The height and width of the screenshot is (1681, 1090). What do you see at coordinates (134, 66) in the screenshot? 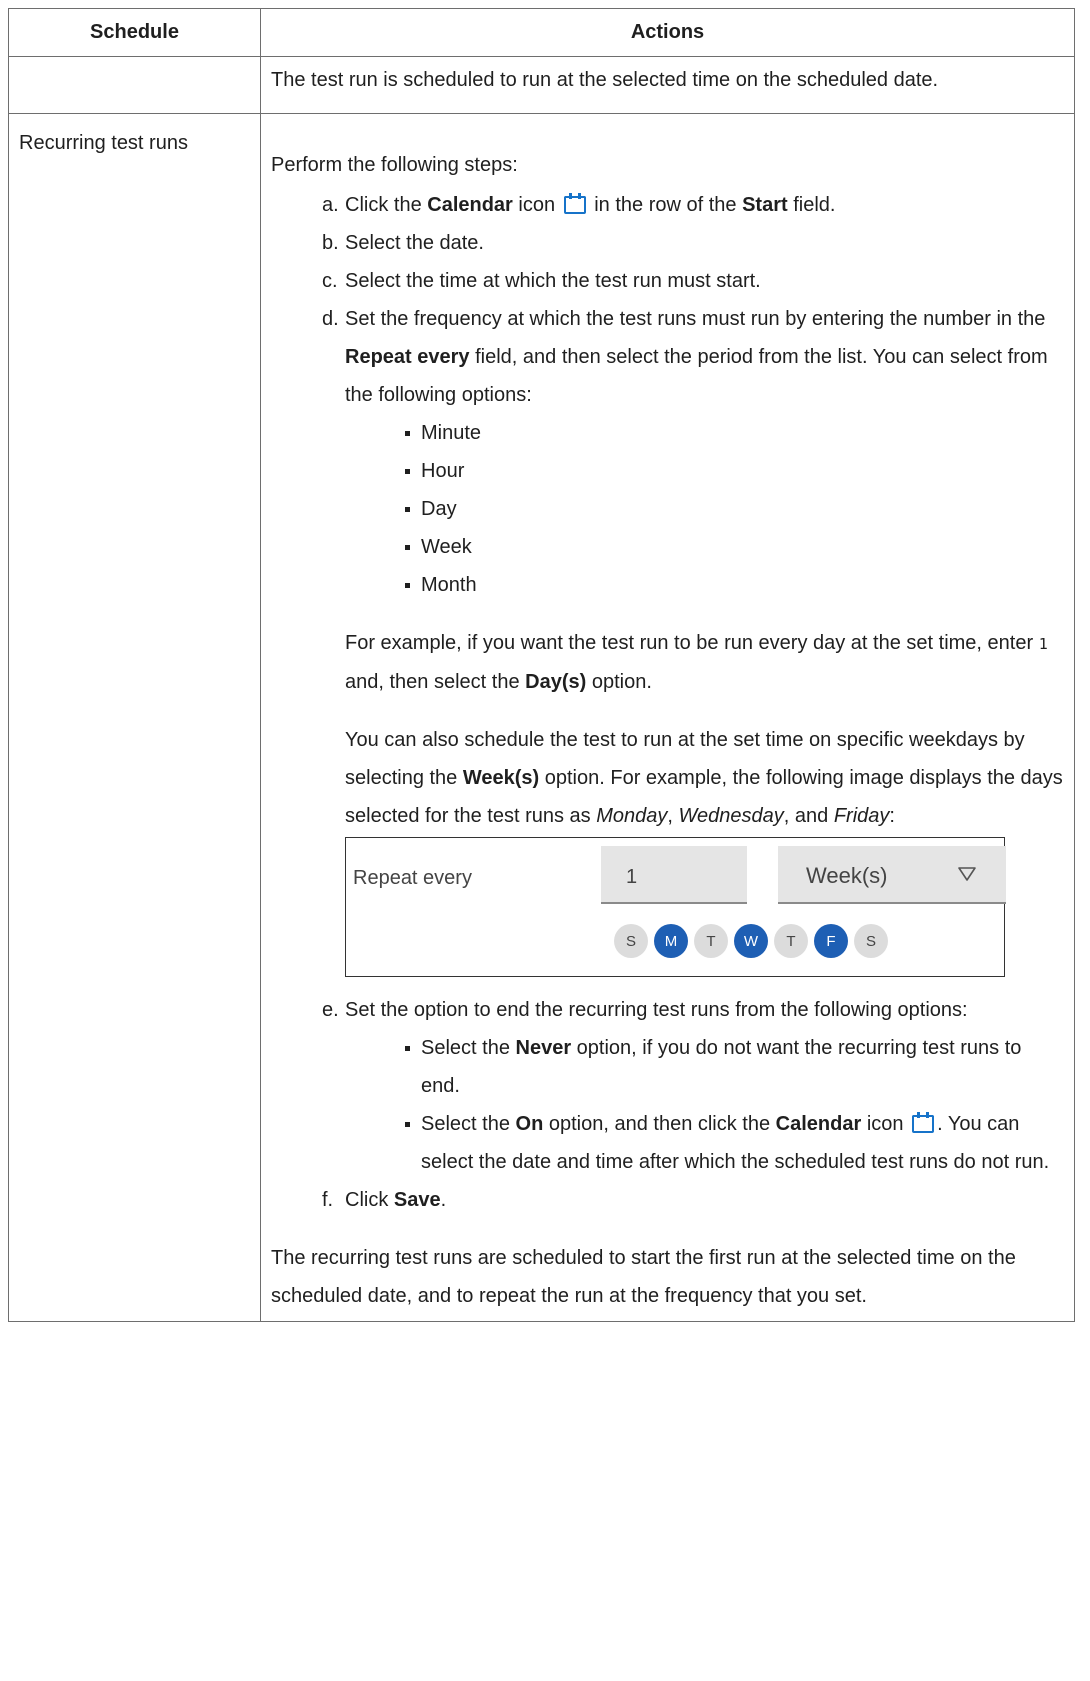
I see `schedule-label` at bounding box center [134, 66].